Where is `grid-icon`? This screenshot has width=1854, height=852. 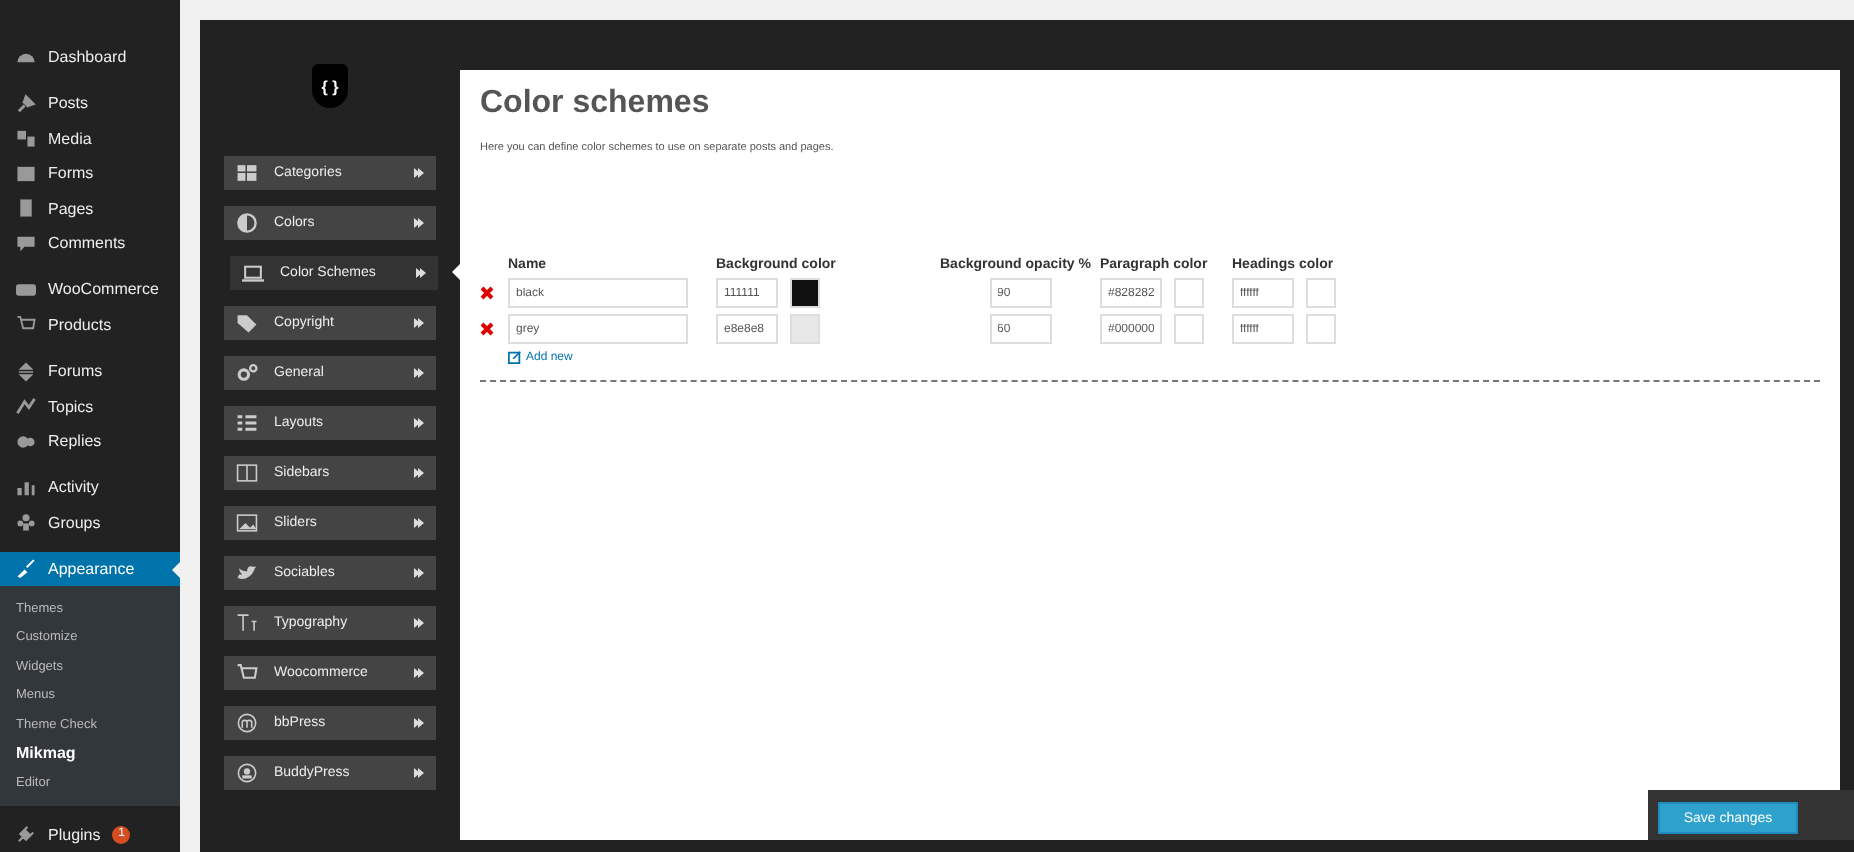 grid-icon is located at coordinates (247, 173).